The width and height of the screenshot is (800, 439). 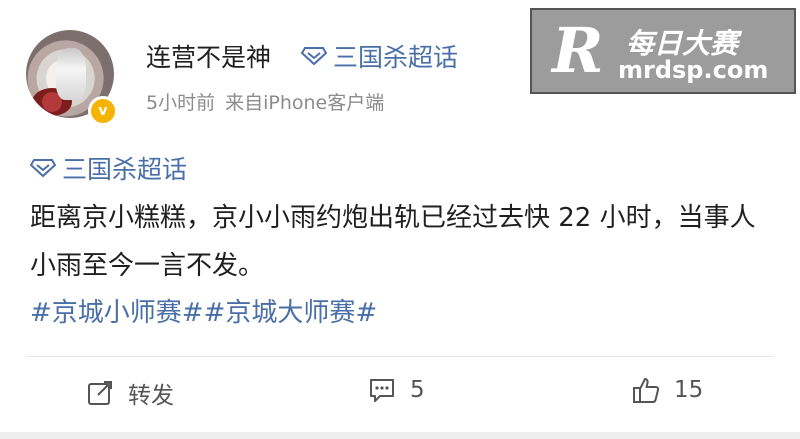 I want to click on like-button: 15, so click(x=667, y=390).